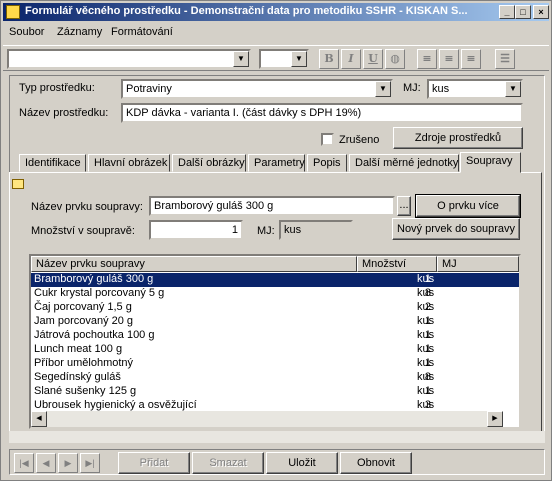 The height and width of the screenshot is (481, 552). What do you see at coordinates (83, 307) in the screenshot?
I see `row-name: Čaj porcovaný 1,5 g` at bounding box center [83, 307].